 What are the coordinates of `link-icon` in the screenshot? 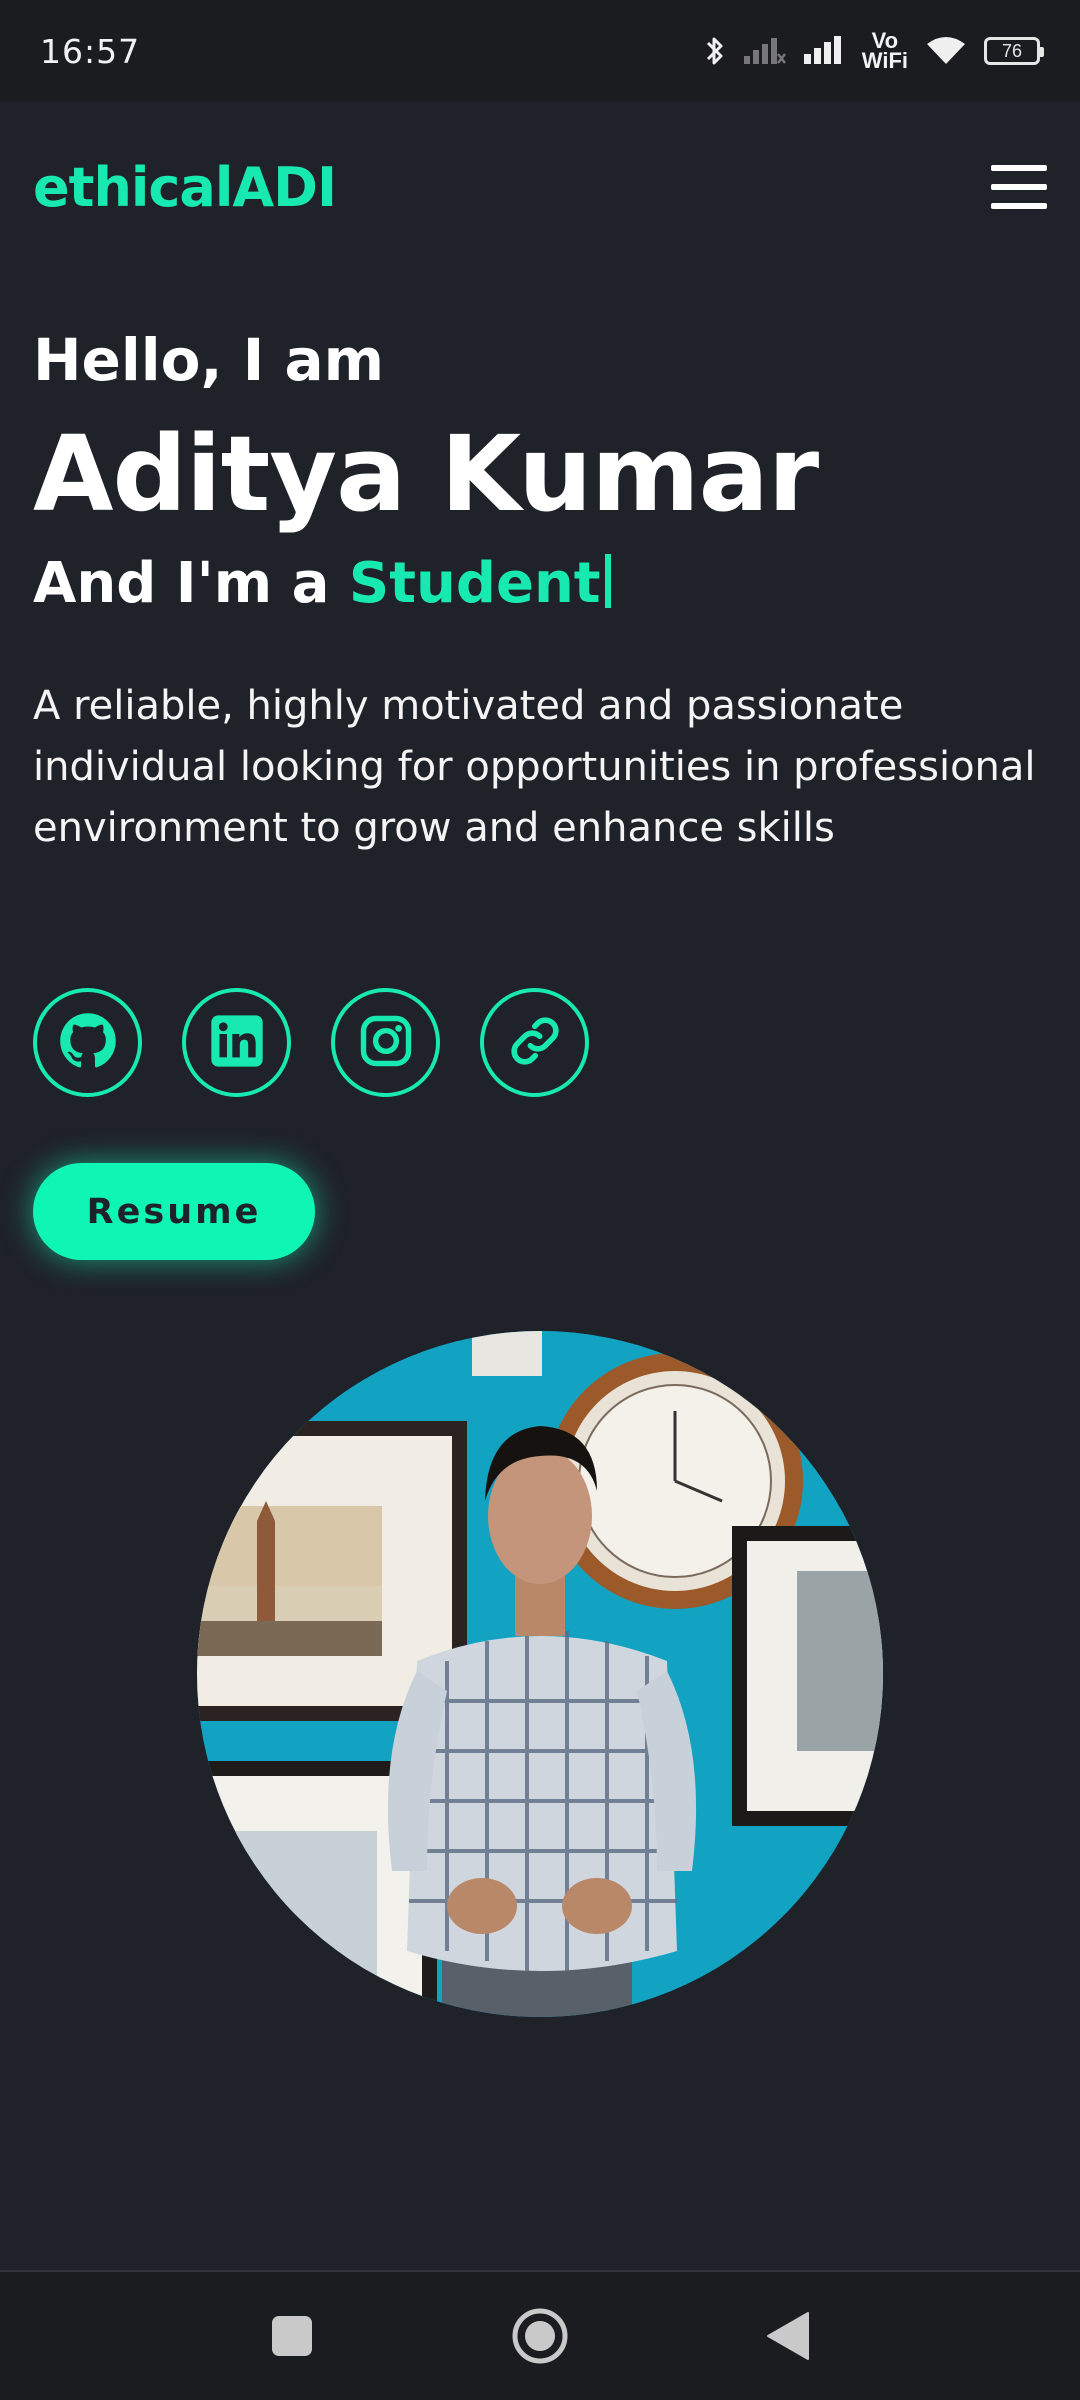 It's located at (535, 1043).